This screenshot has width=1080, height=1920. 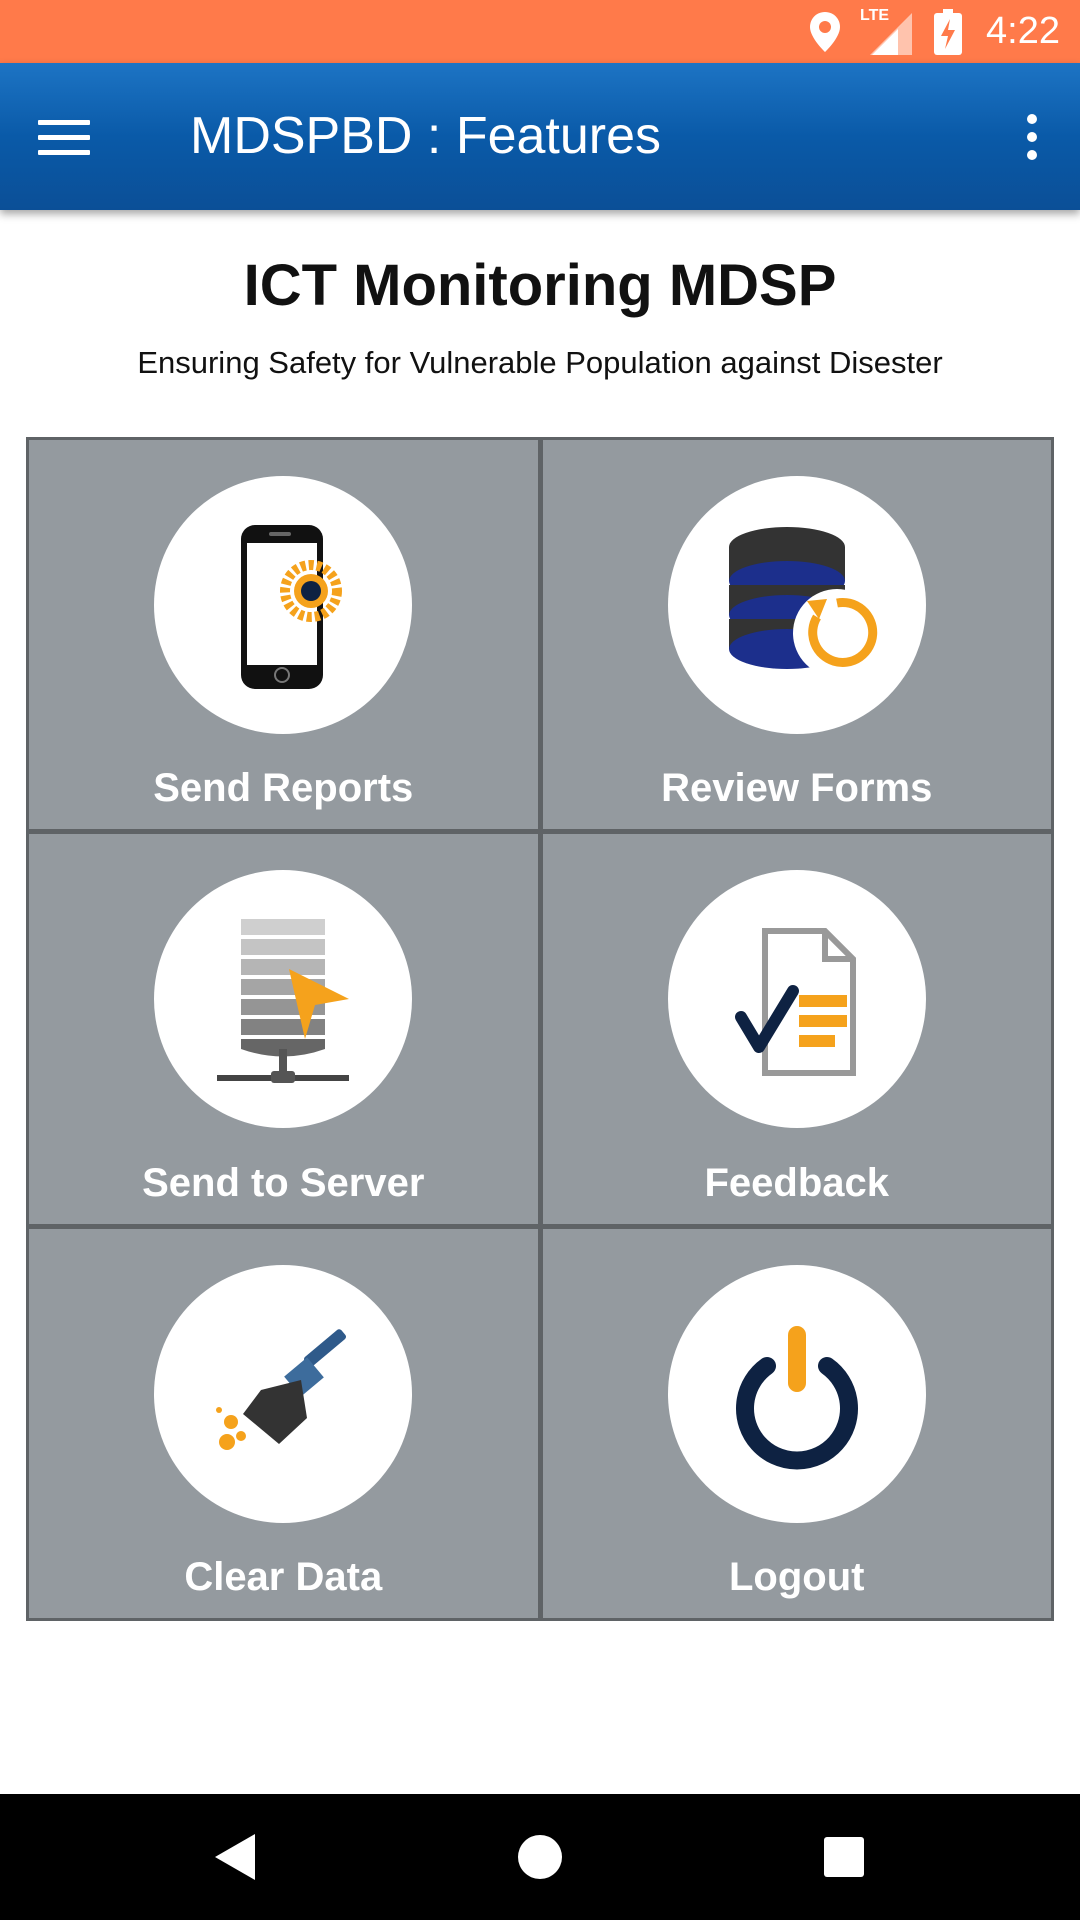 What do you see at coordinates (540, 31) in the screenshot?
I see `status-bar: LTE 4:22` at bounding box center [540, 31].